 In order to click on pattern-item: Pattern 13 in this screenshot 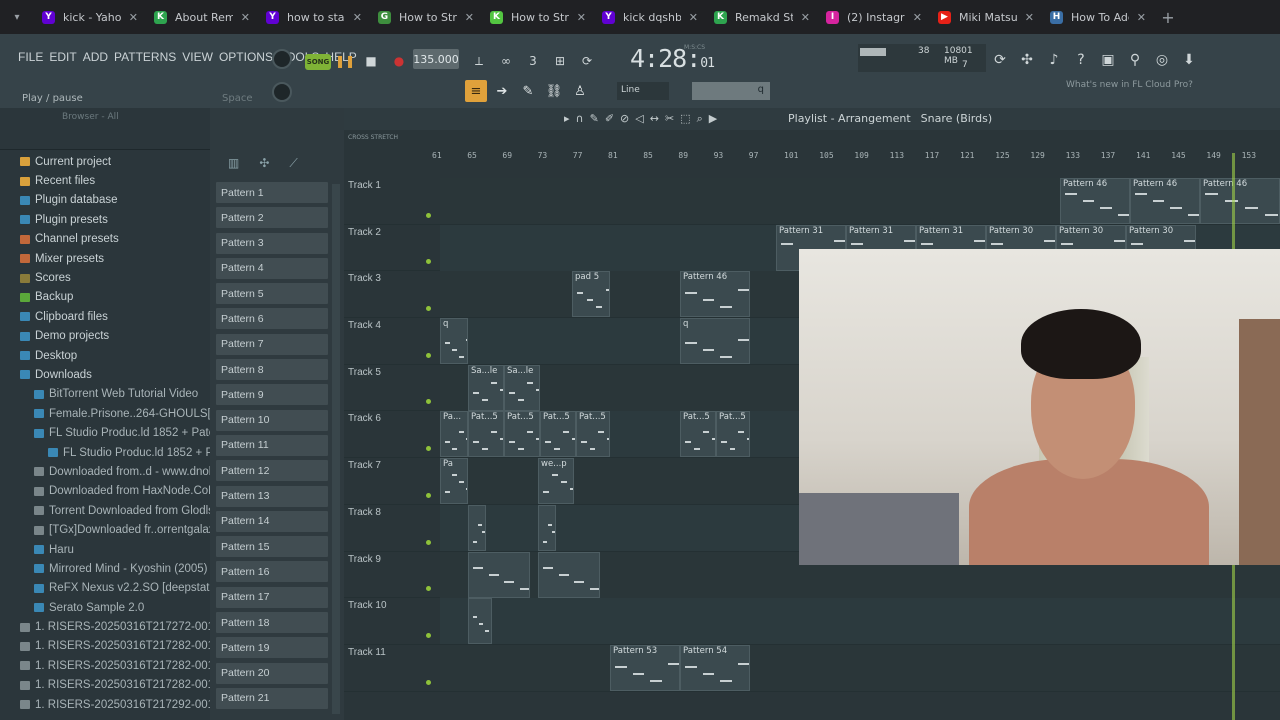, I will do `click(272, 496)`.